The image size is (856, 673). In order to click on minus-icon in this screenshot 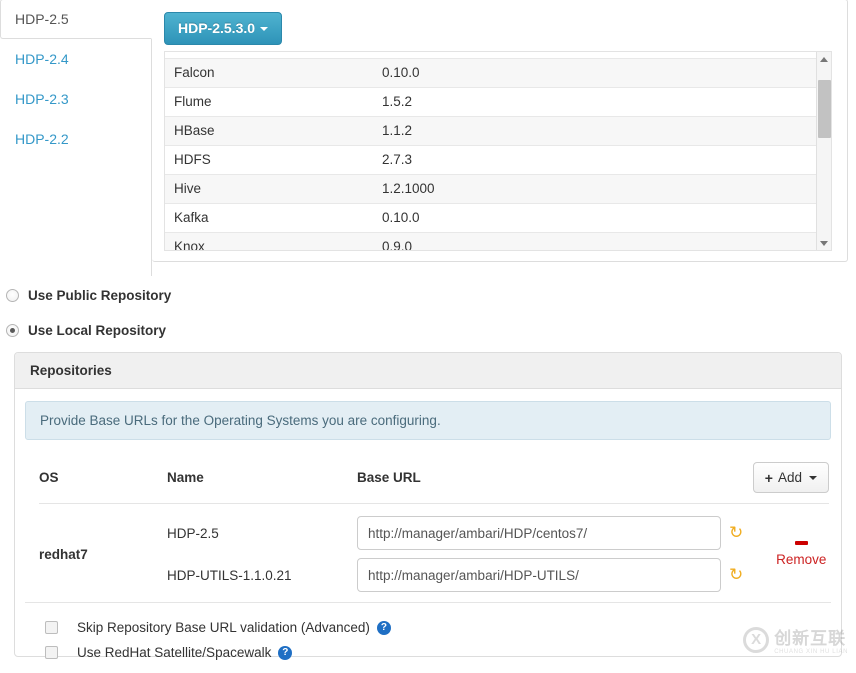, I will do `click(801, 543)`.